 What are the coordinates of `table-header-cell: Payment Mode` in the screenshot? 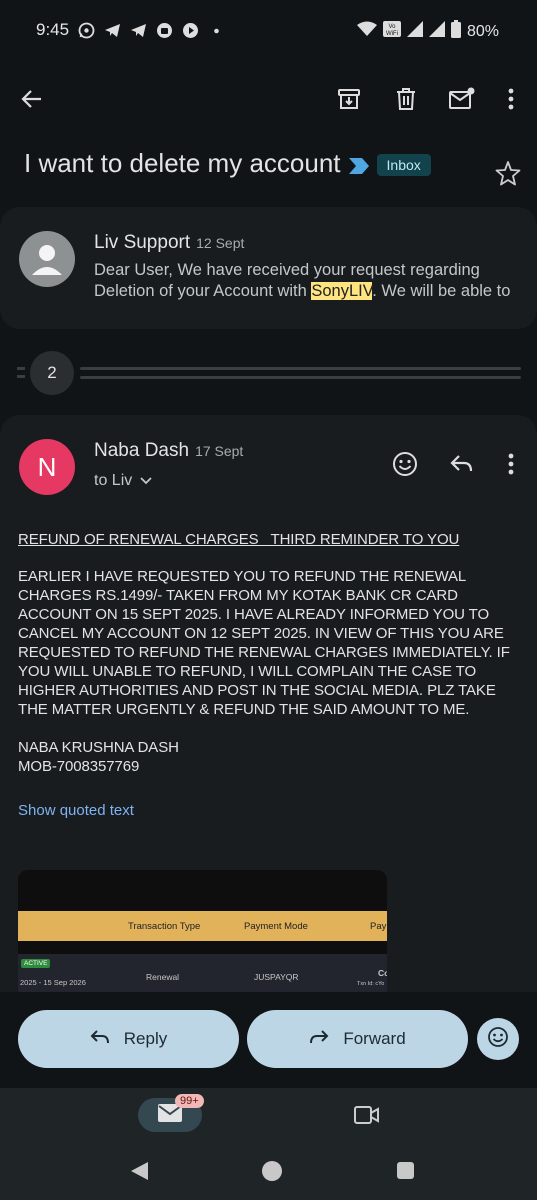 It's located at (276, 926).